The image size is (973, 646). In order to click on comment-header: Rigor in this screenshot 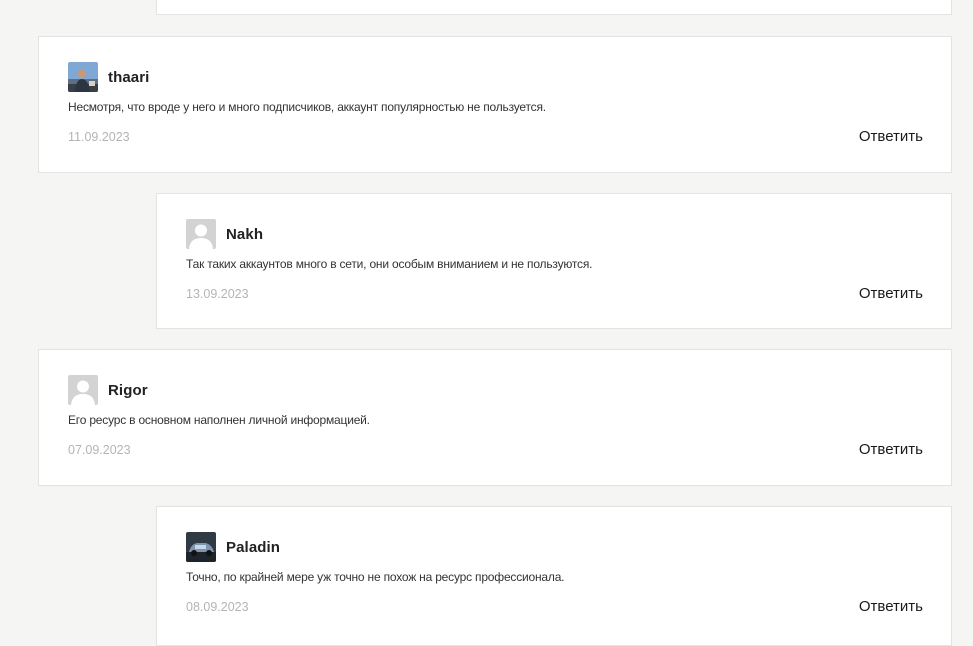, I will do `click(108, 390)`.